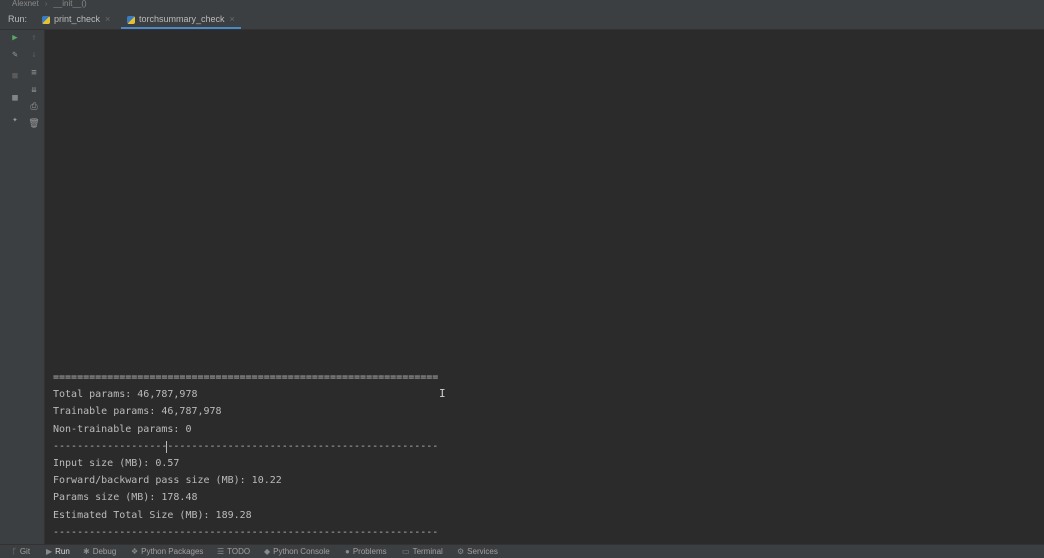 Image resolution: width=1044 pixels, height=558 pixels. I want to click on tab-label: print_check, so click(77, 19).